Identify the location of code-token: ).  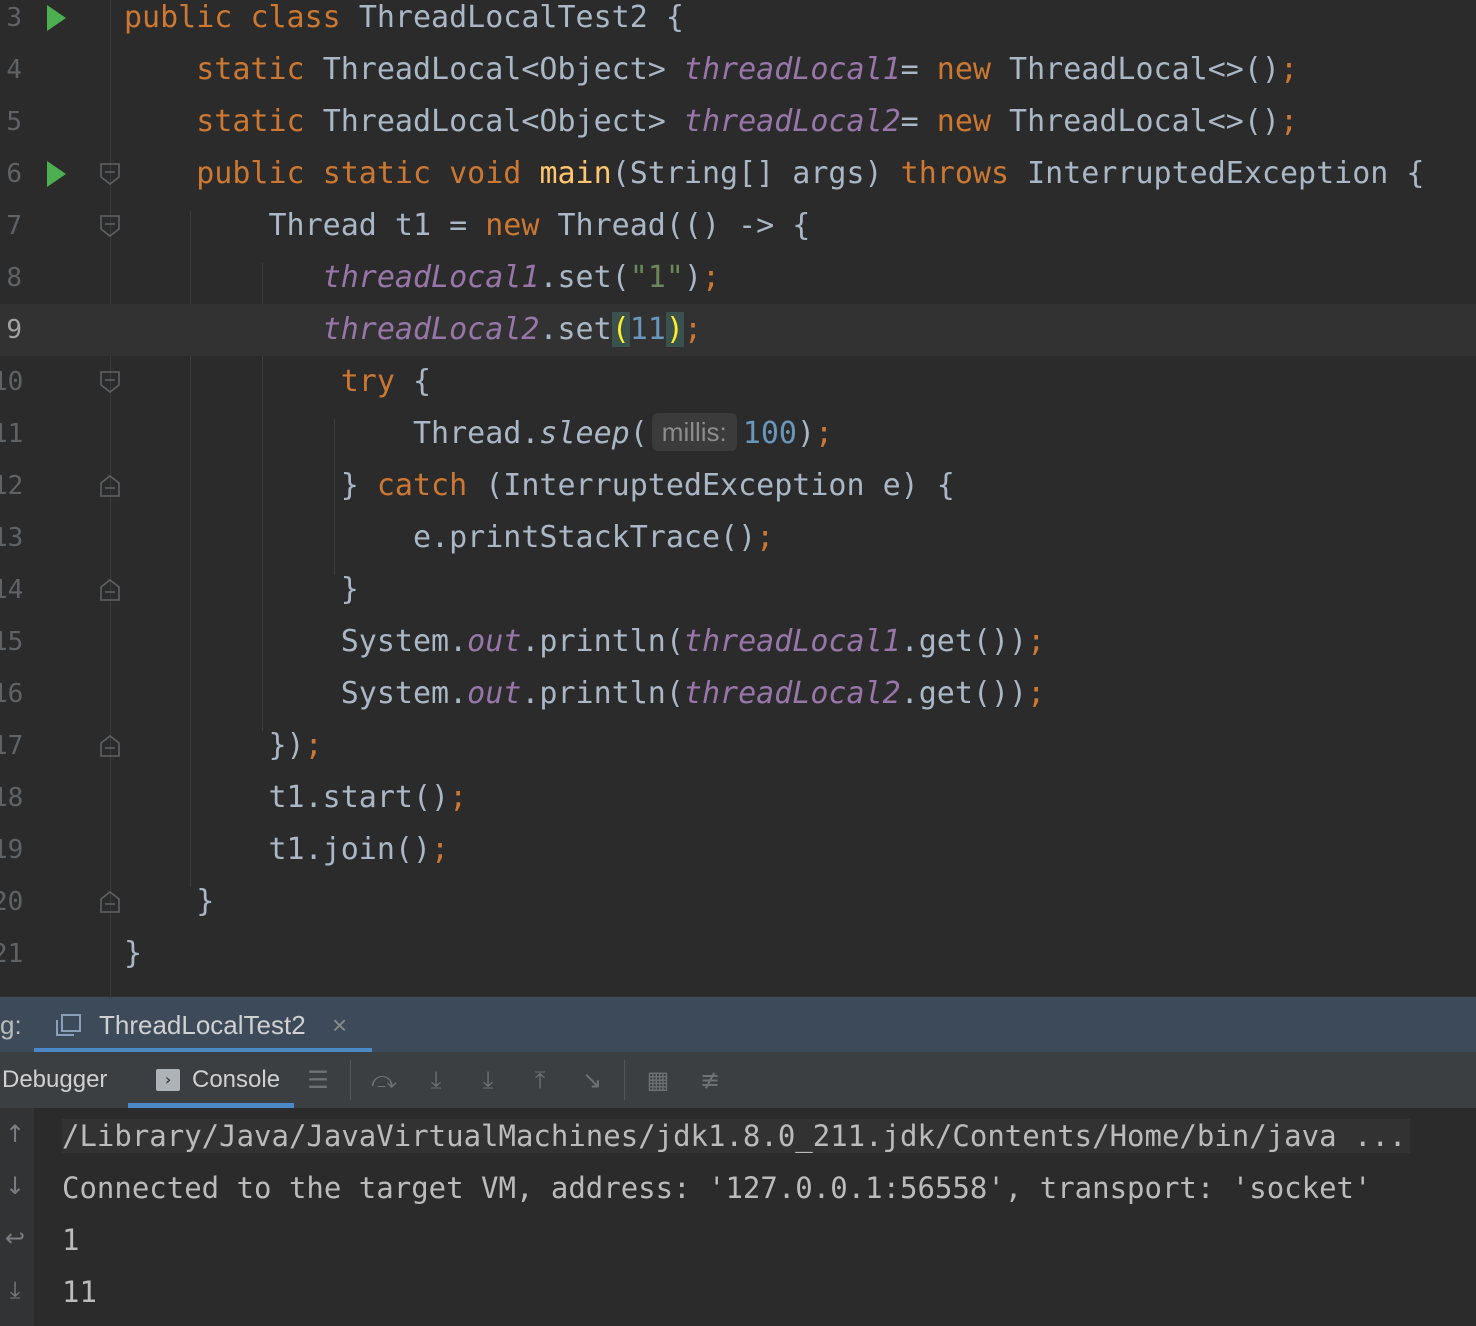
(692, 277).